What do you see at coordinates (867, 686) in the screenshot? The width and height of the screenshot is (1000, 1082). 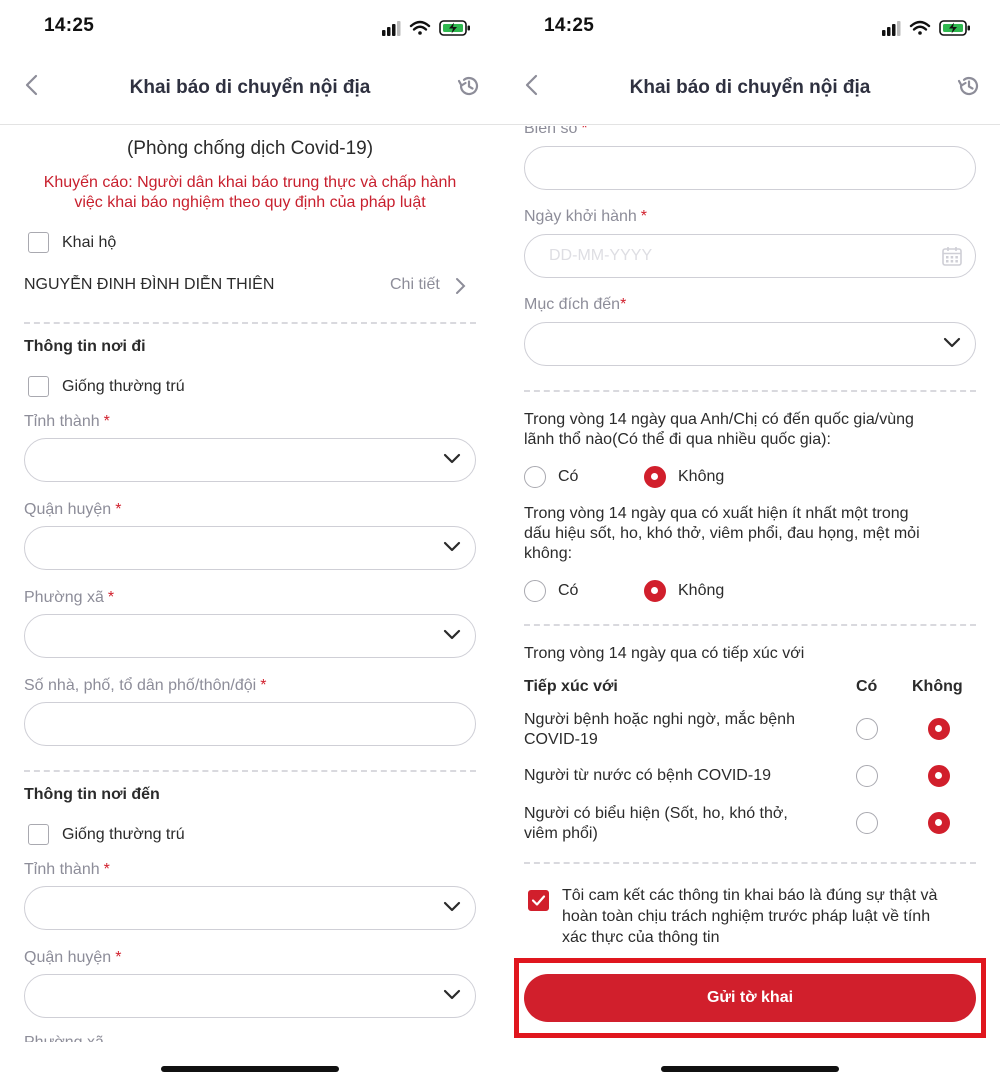 I see `contact-header-yes: Có` at bounding box center [867, 686].